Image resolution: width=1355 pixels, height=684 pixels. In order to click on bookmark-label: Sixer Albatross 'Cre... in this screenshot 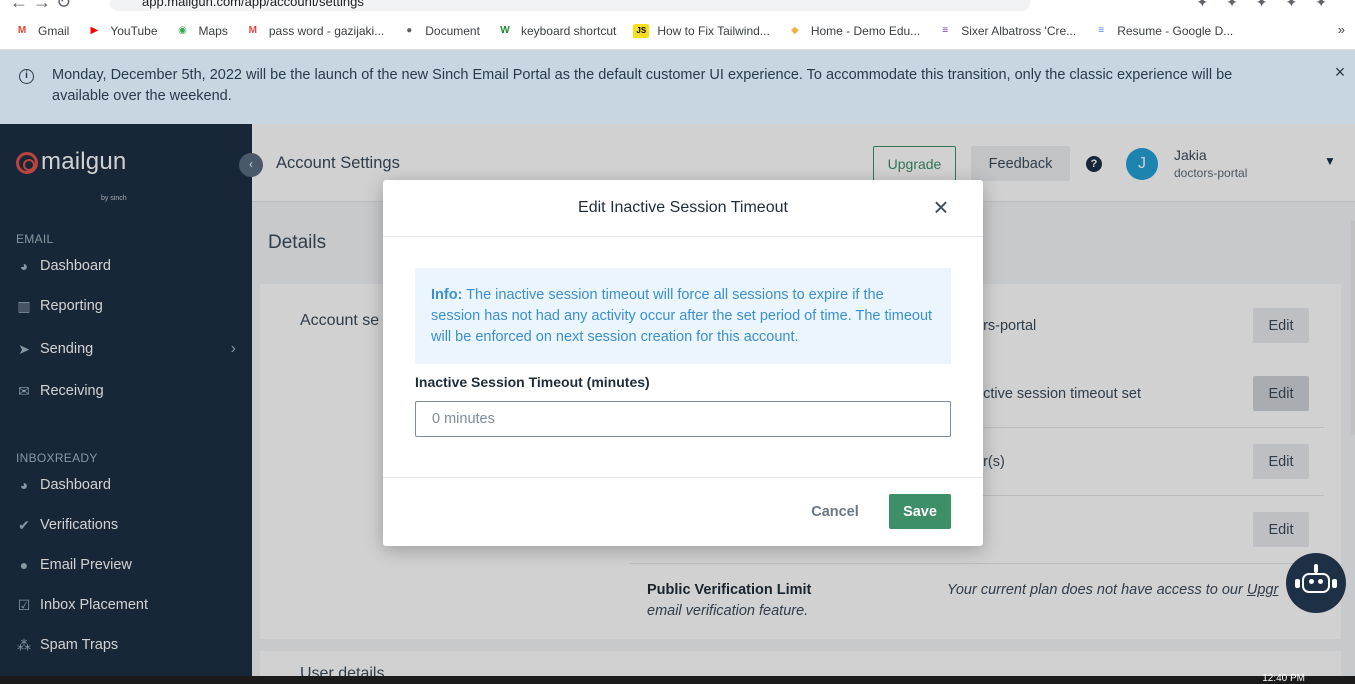, I will do `click(1019, 30)`.